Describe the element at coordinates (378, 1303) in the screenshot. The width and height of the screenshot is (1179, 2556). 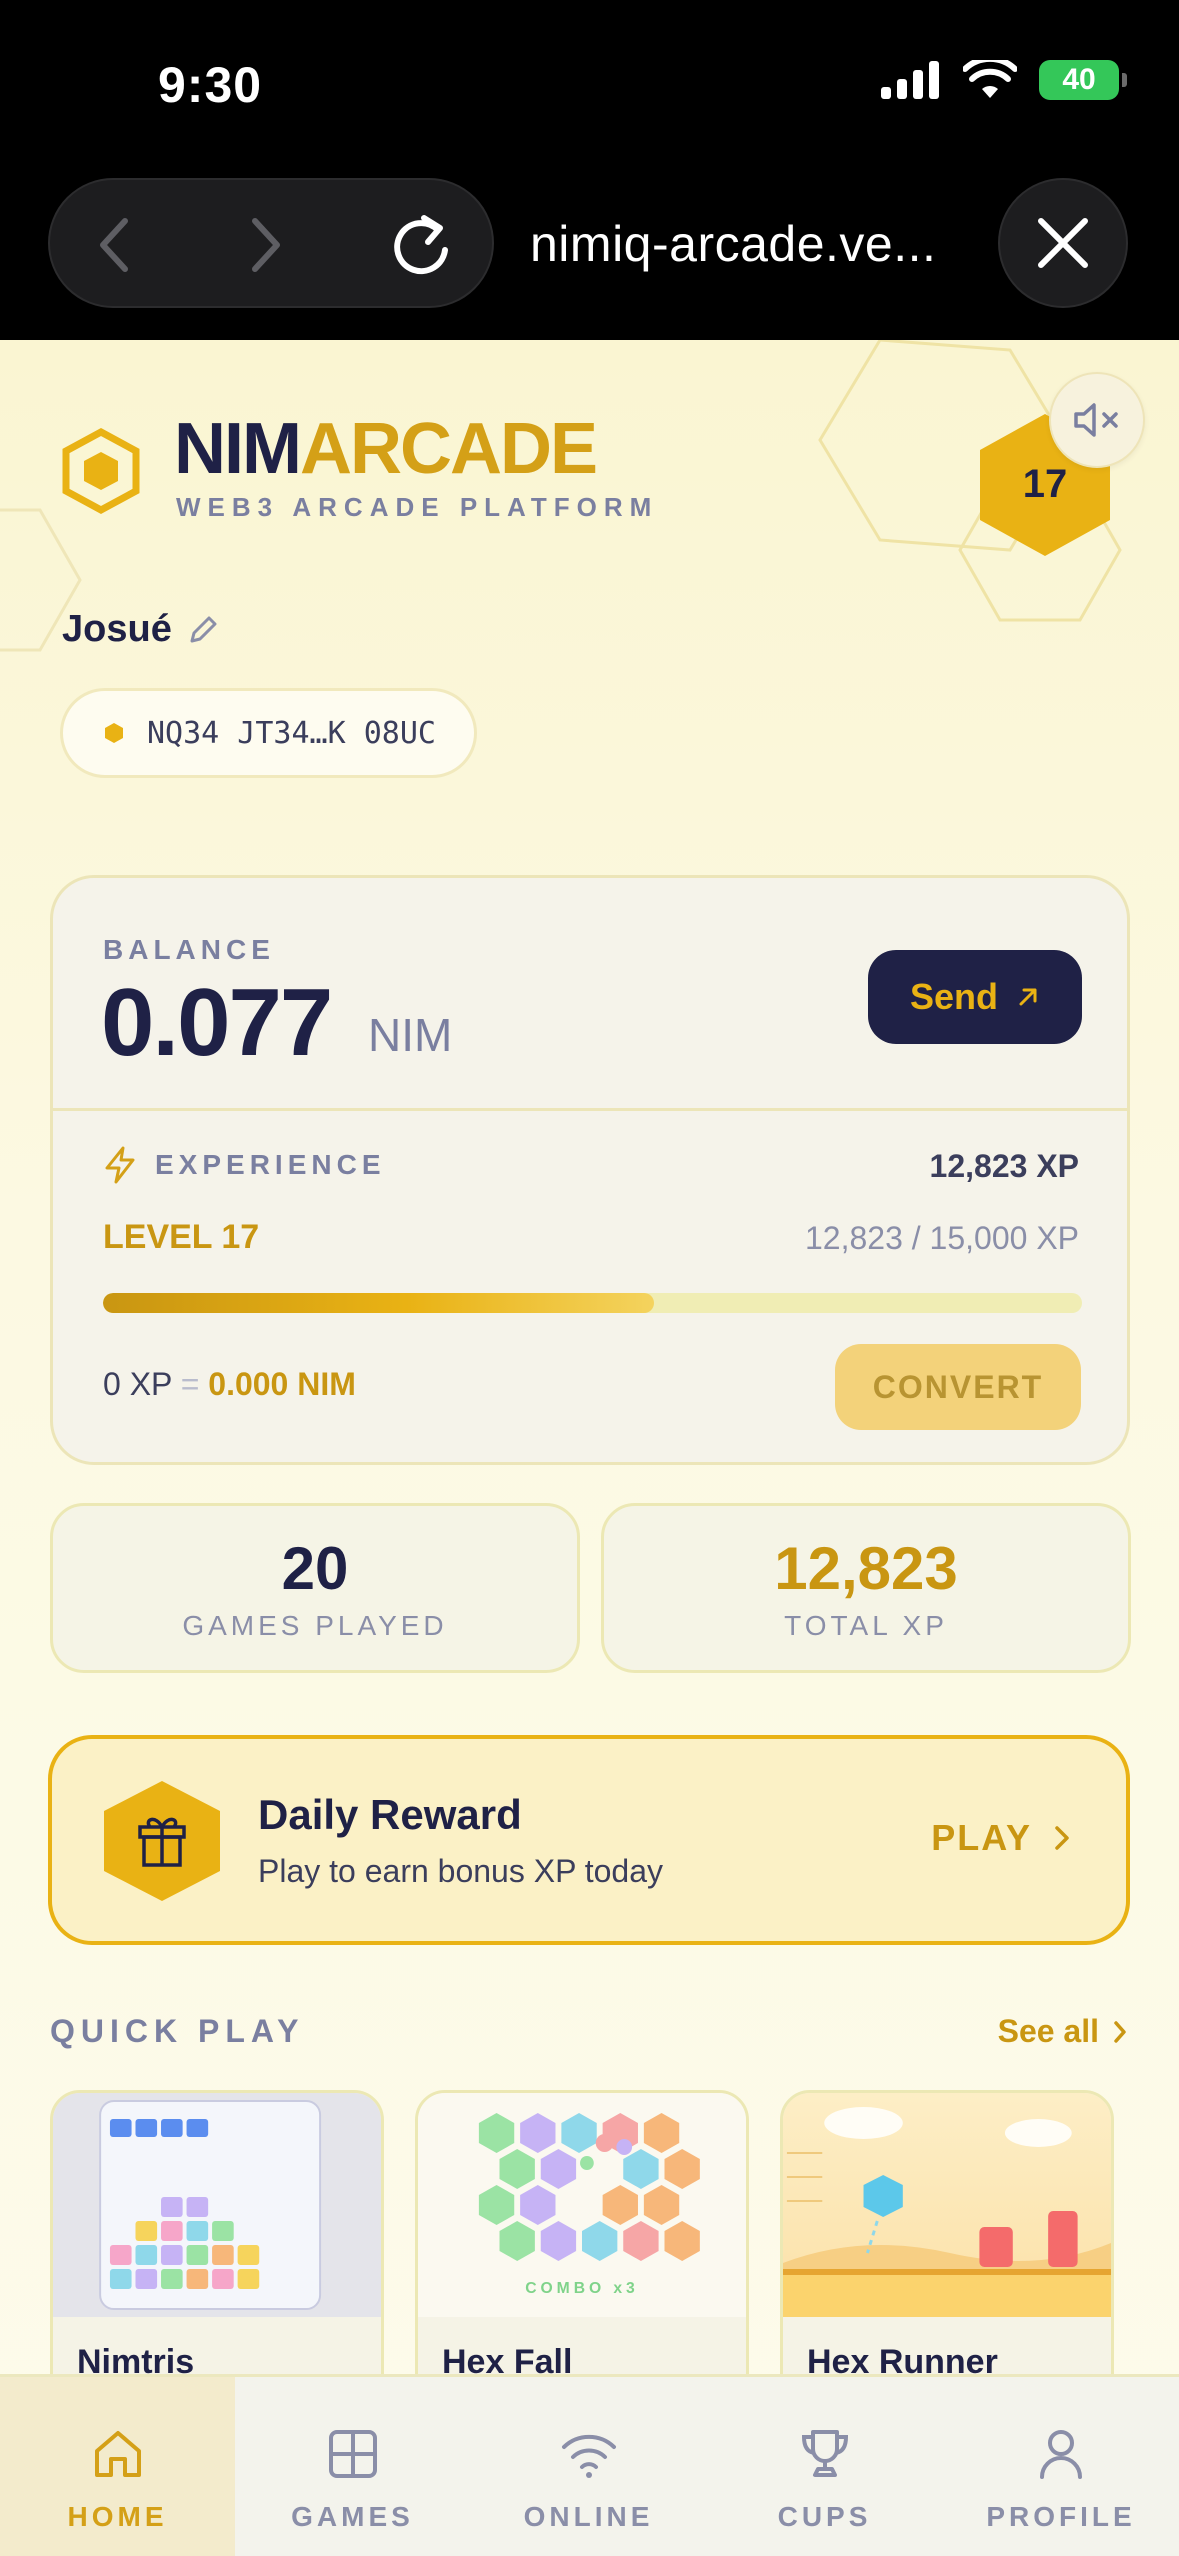
I see `xp-progress-fill` at that location.